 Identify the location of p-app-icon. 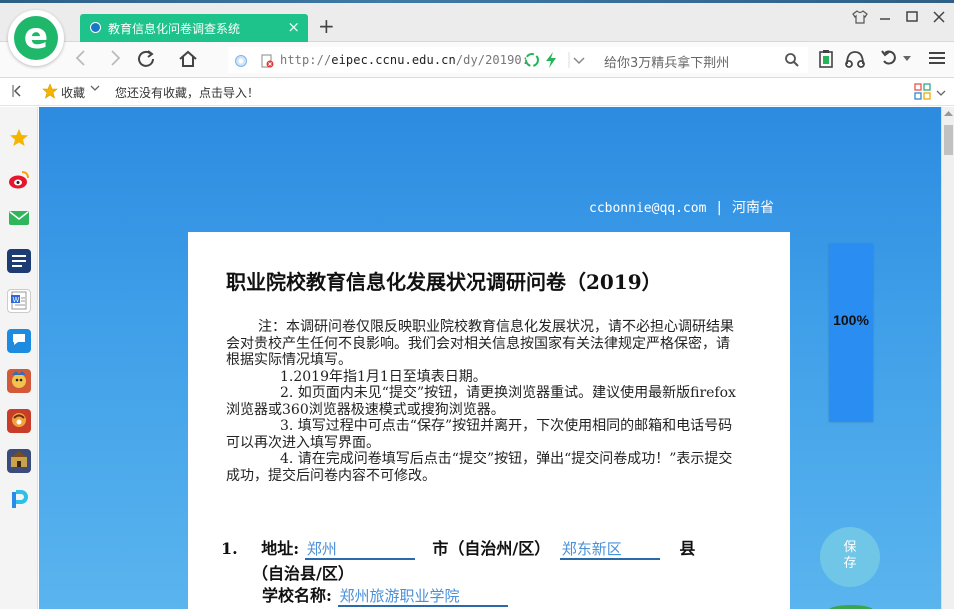
(19, 501).